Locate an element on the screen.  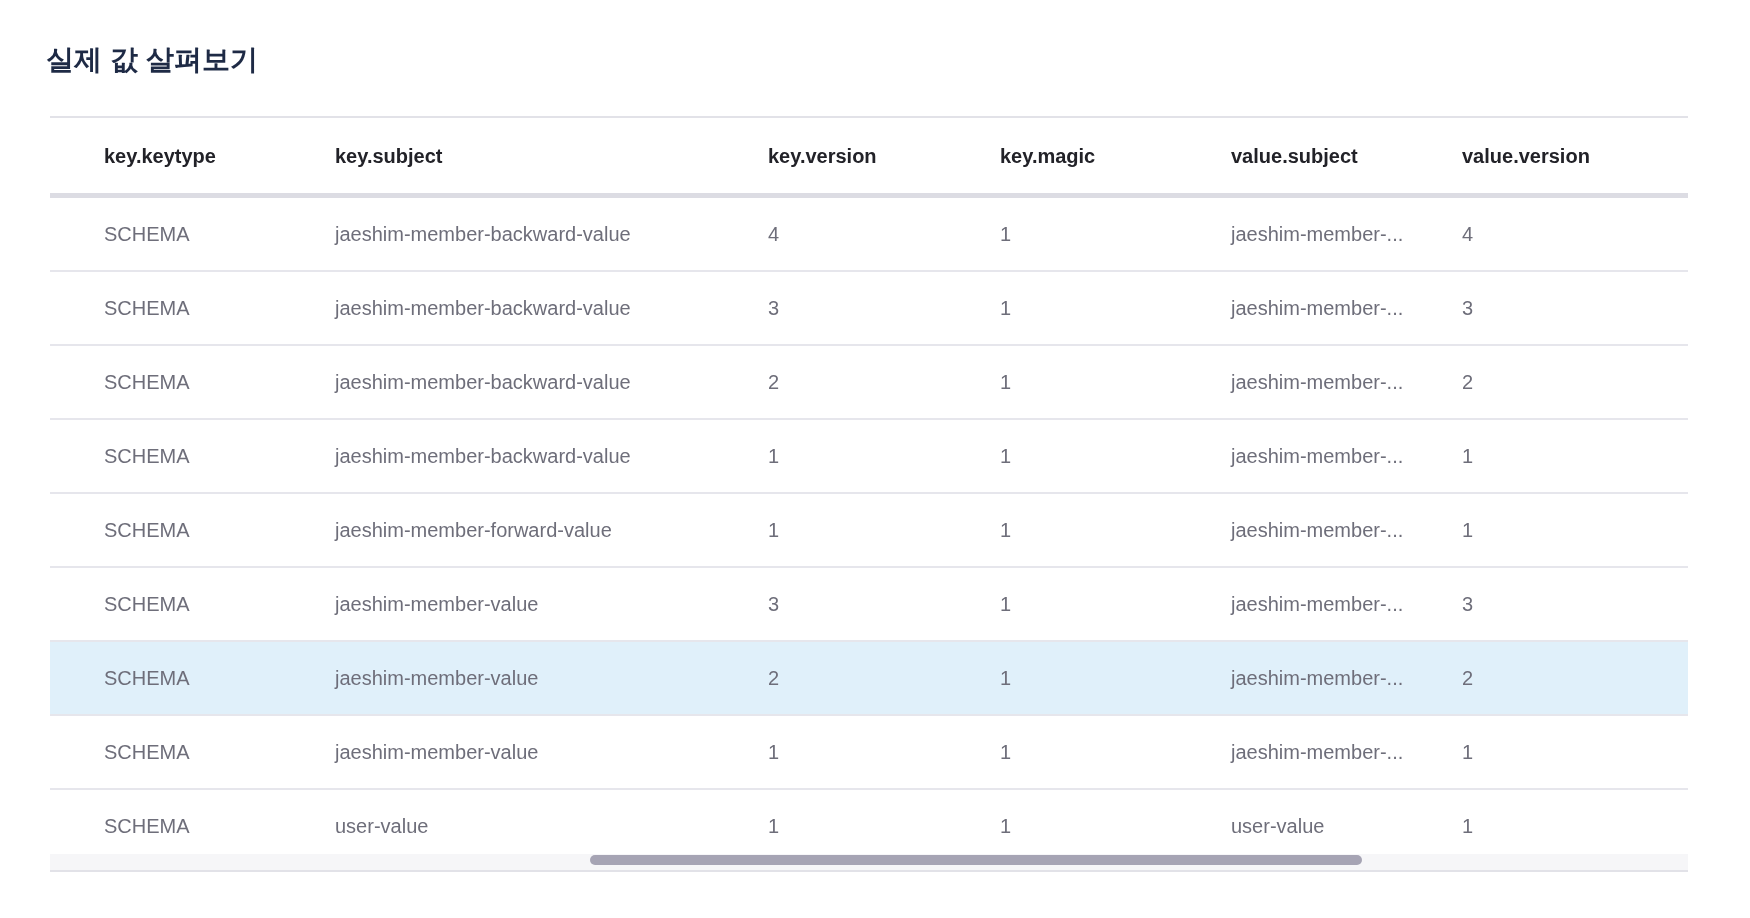
column-header: key.keytype is located at coordinates (160, 155).